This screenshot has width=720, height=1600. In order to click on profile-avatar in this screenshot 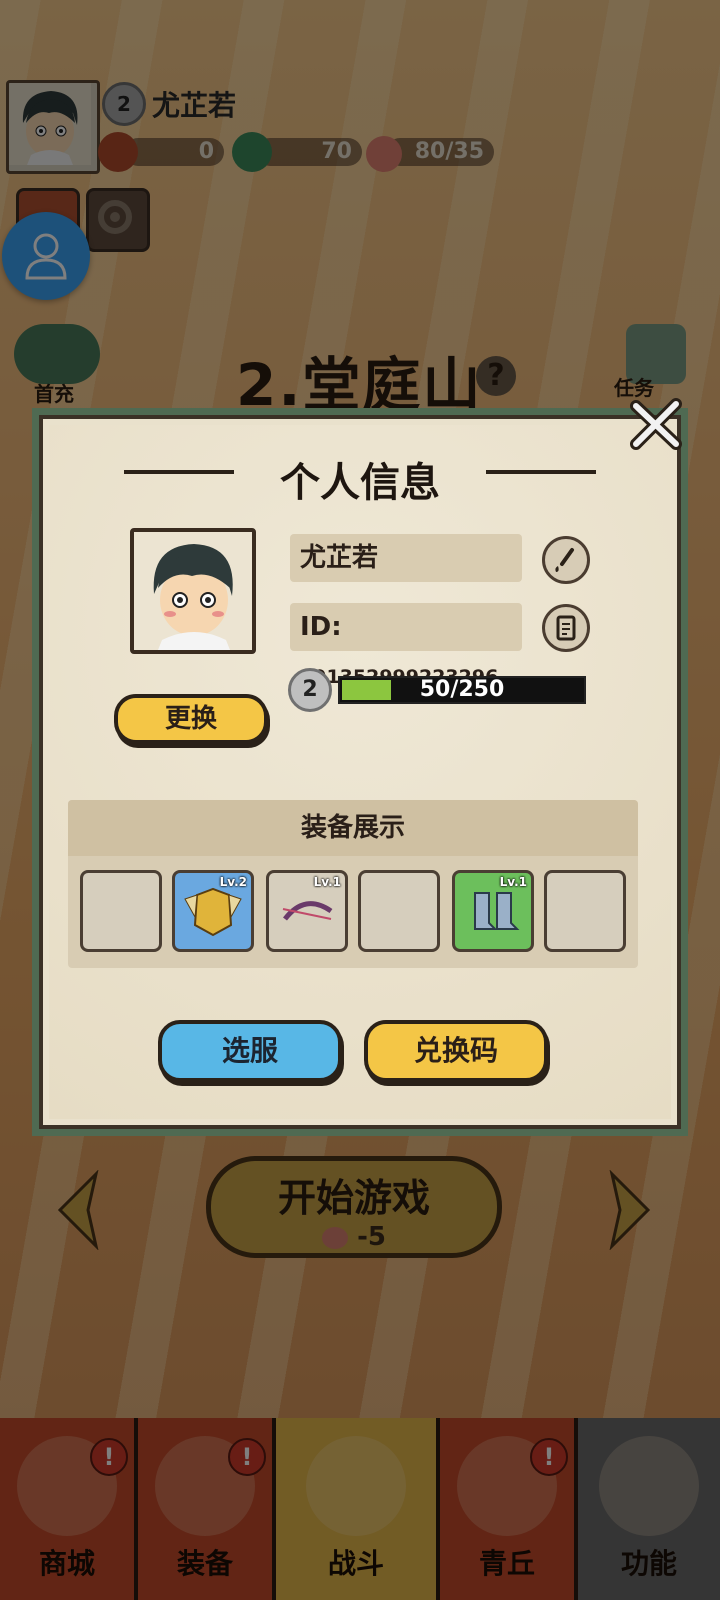, I will do `click(193, 591)`.